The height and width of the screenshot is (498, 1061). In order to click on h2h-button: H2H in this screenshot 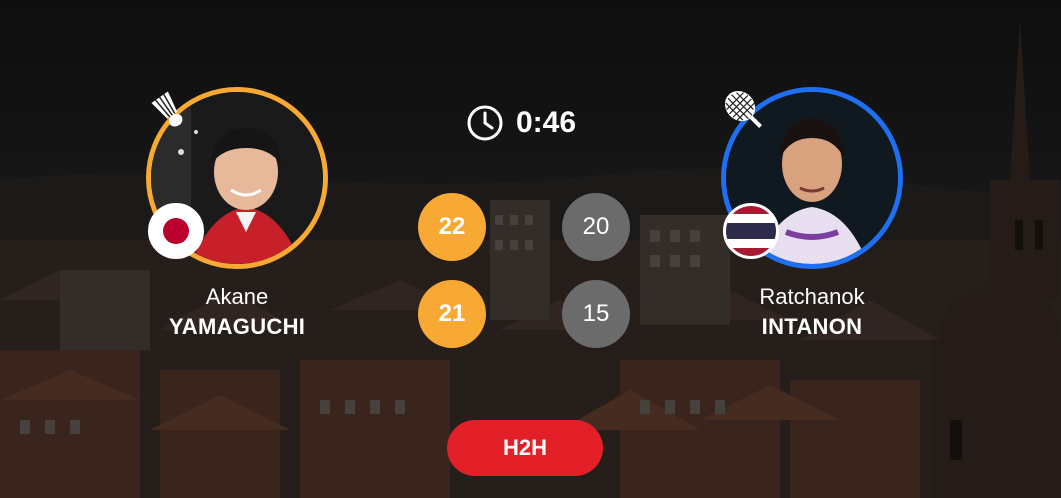, I will do `click(525, 448)`.